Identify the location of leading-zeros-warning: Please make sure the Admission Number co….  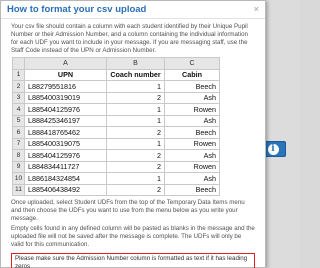
(133, 260).